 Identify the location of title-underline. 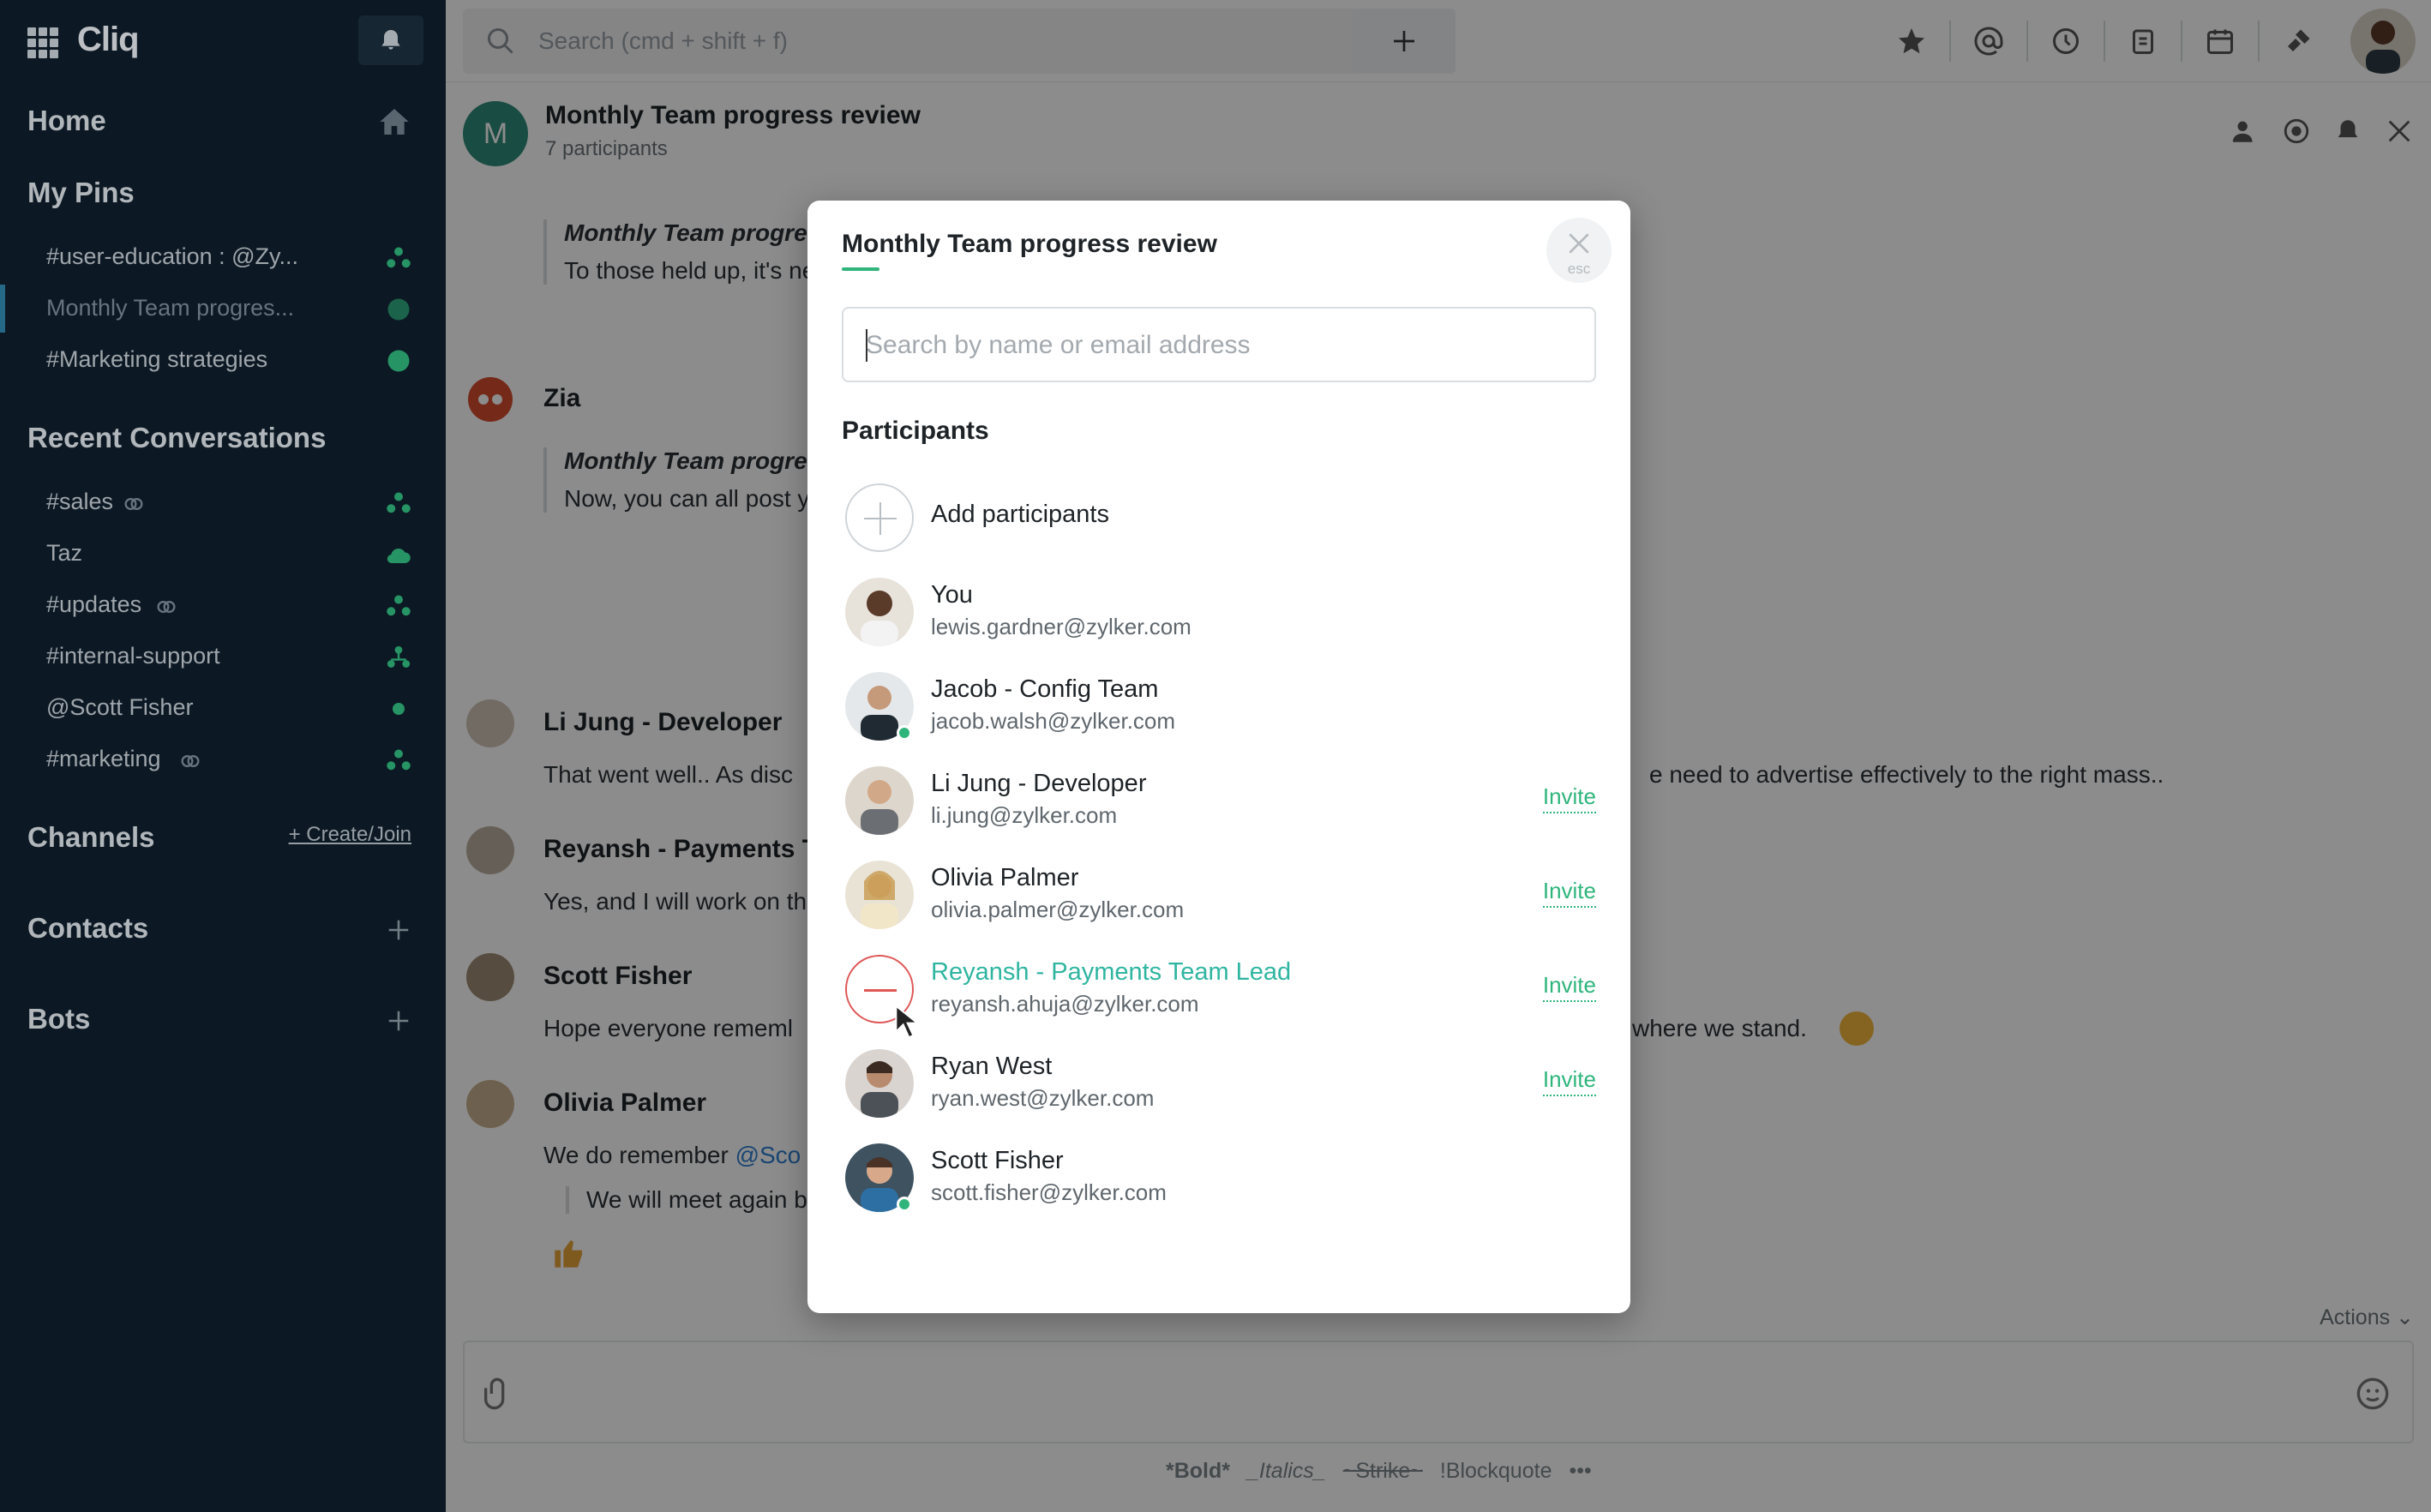
(860, 269).